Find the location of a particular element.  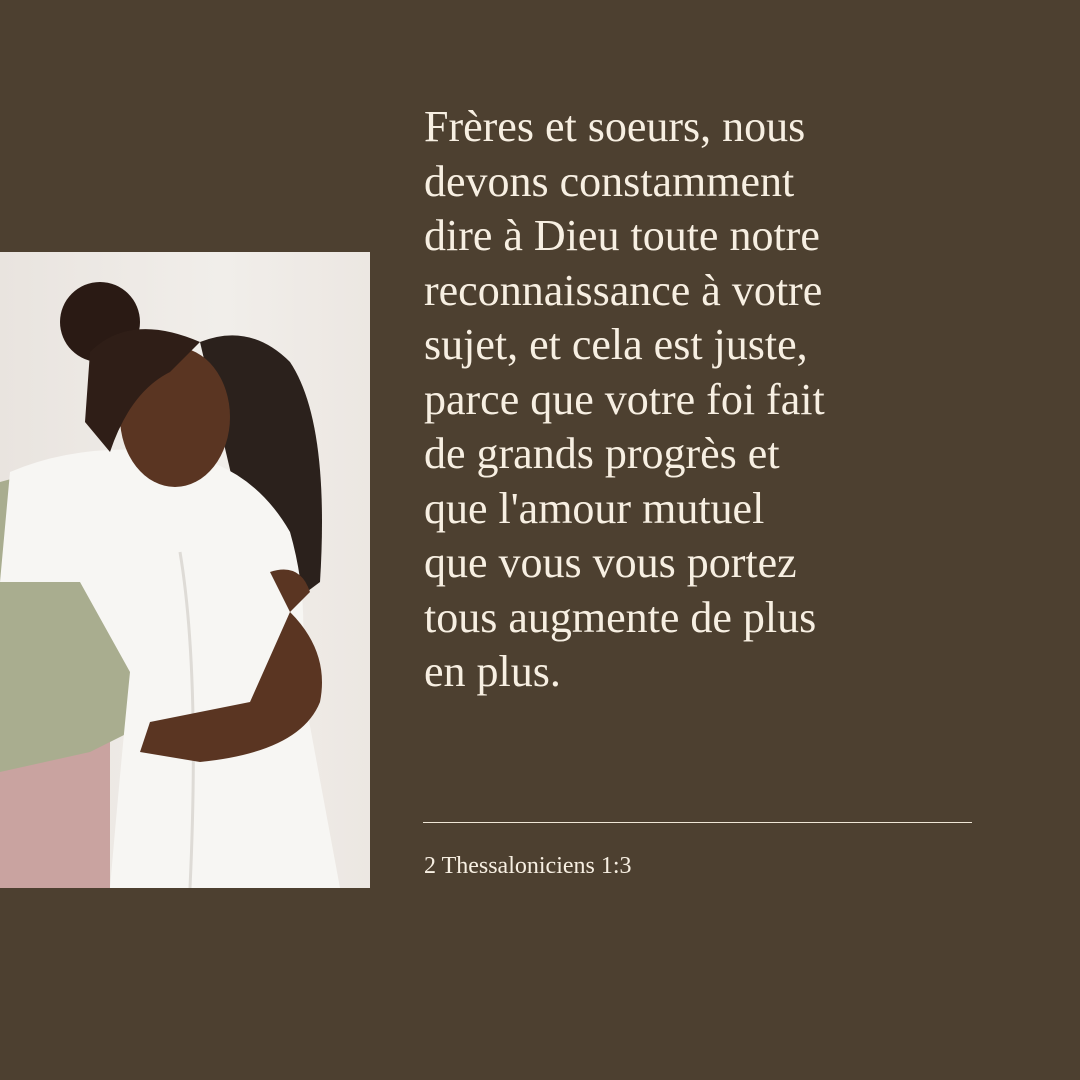

verse-line: en plus. is located at coordinates (492, 671).